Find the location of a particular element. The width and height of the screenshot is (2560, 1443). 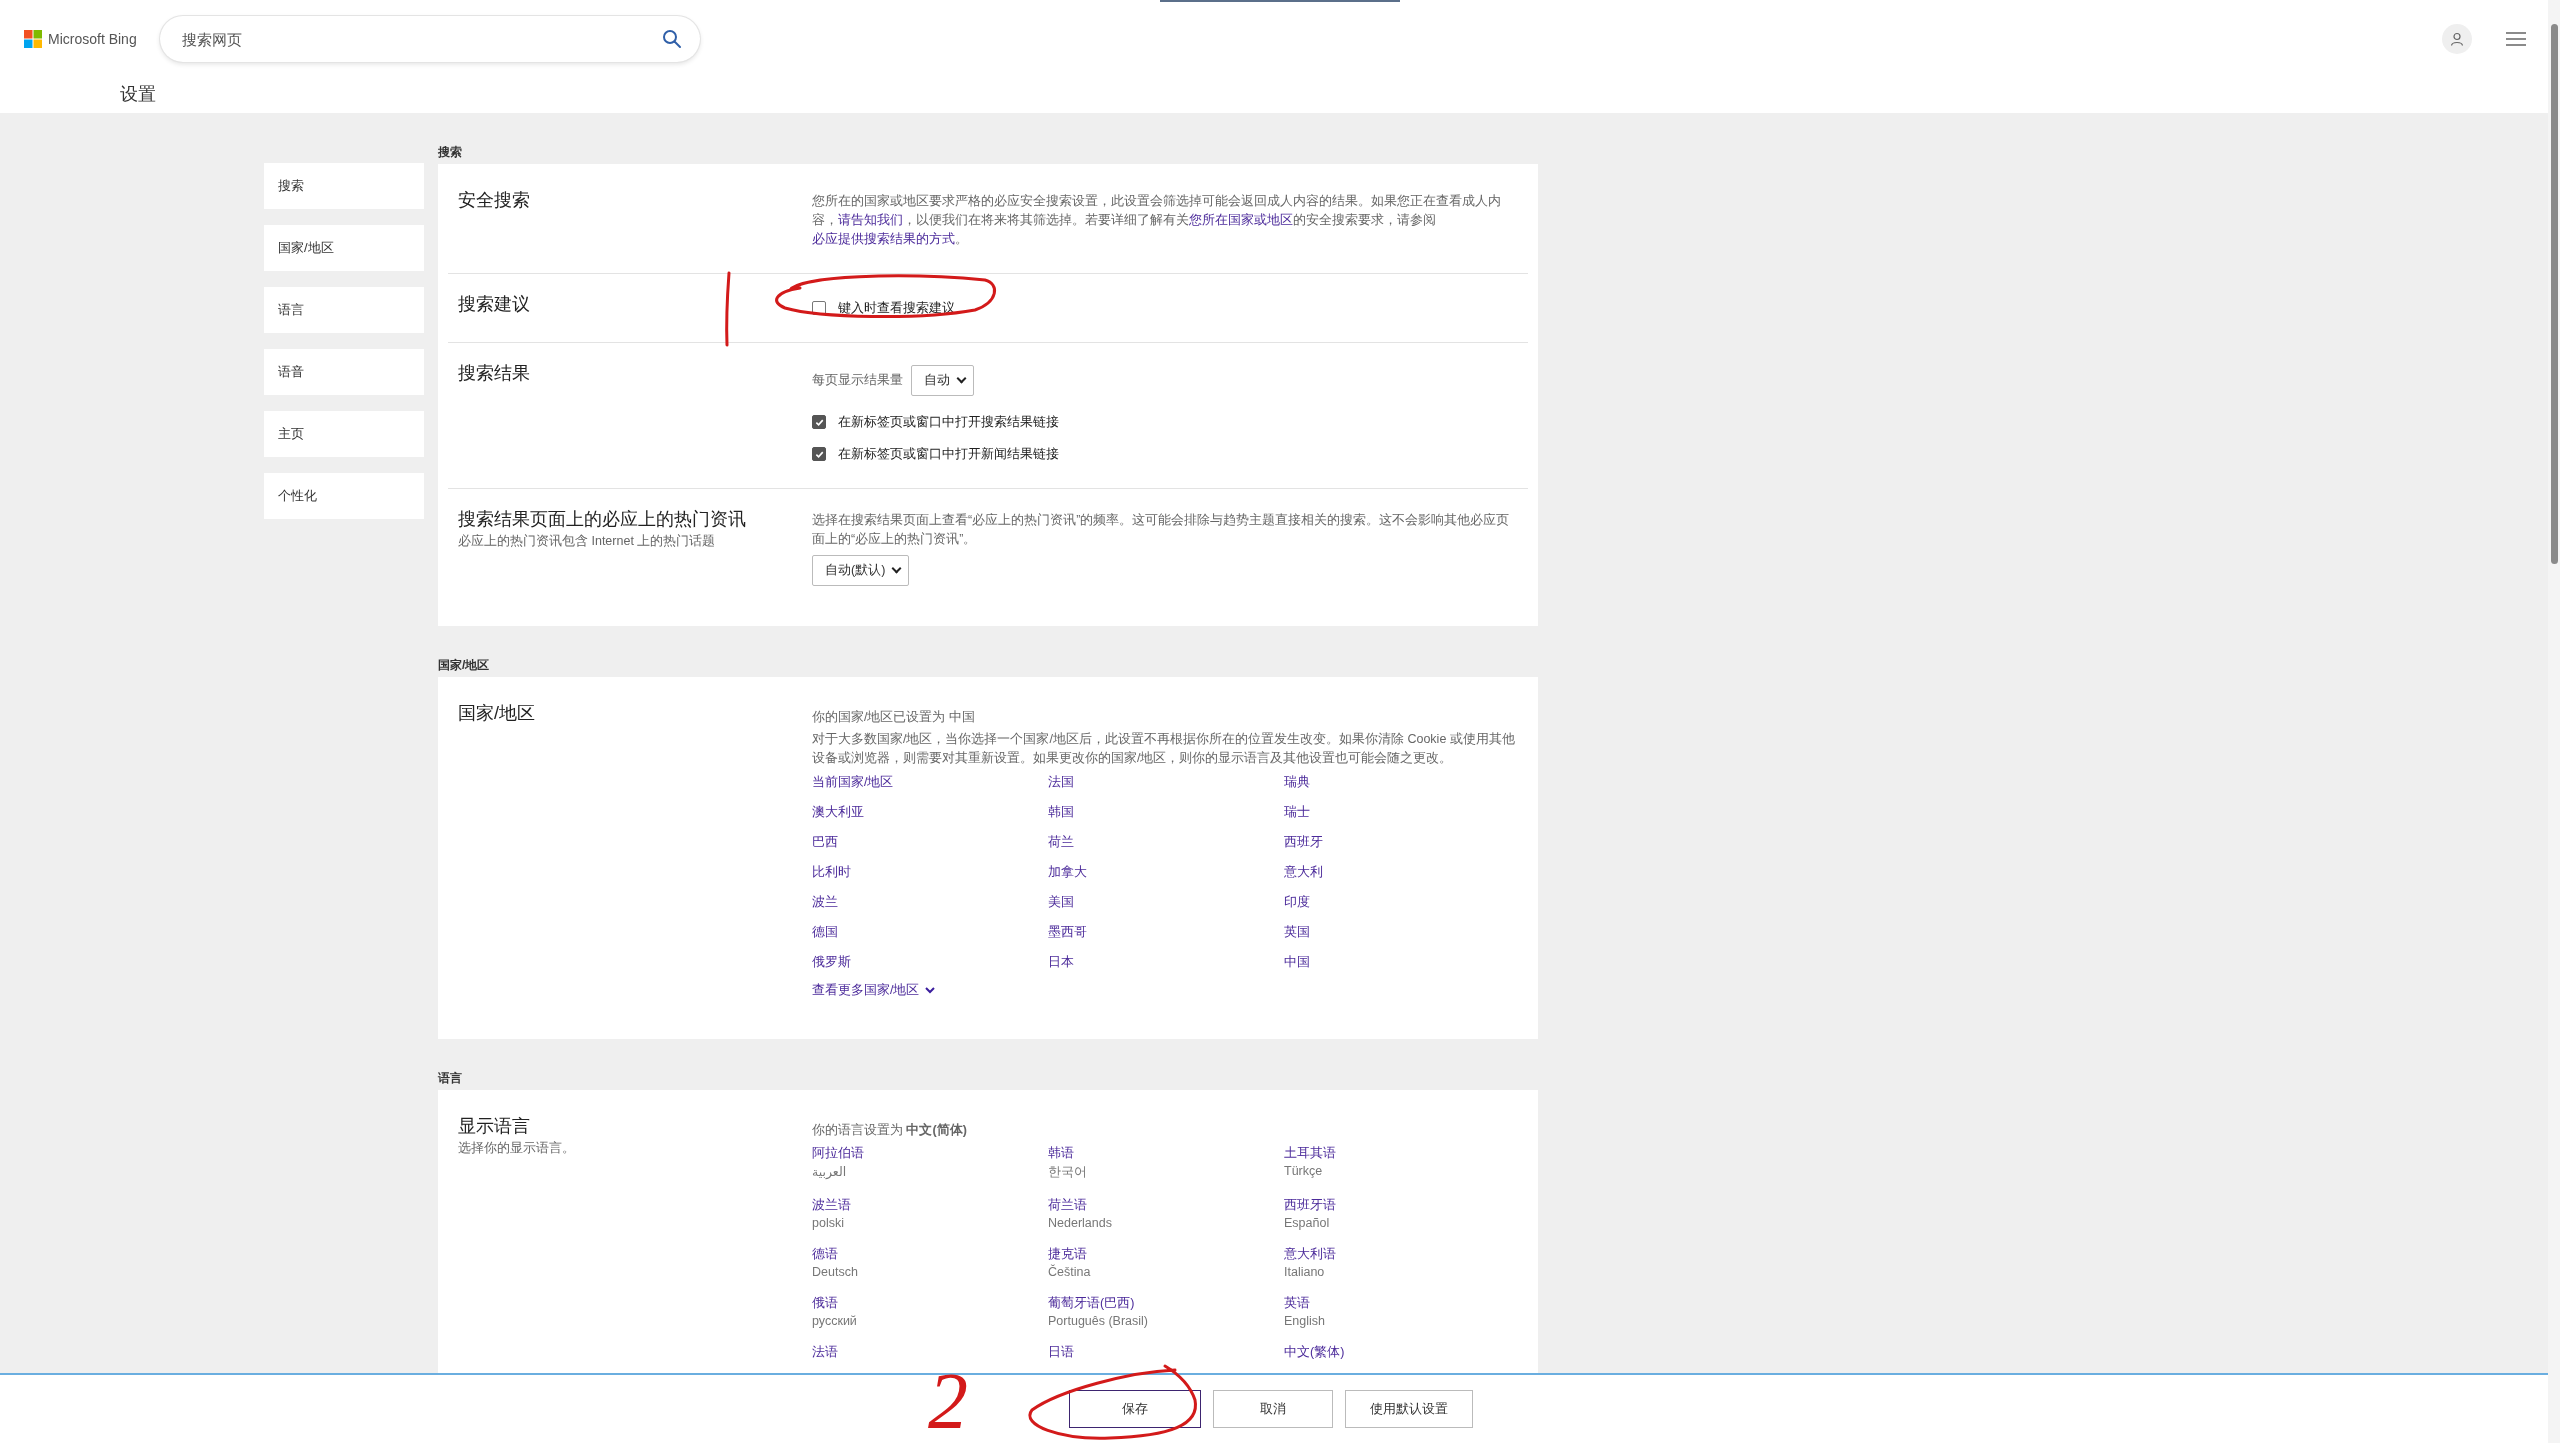

frequency-dropdown: 自动(默认) is located at coordinates (861, 570).